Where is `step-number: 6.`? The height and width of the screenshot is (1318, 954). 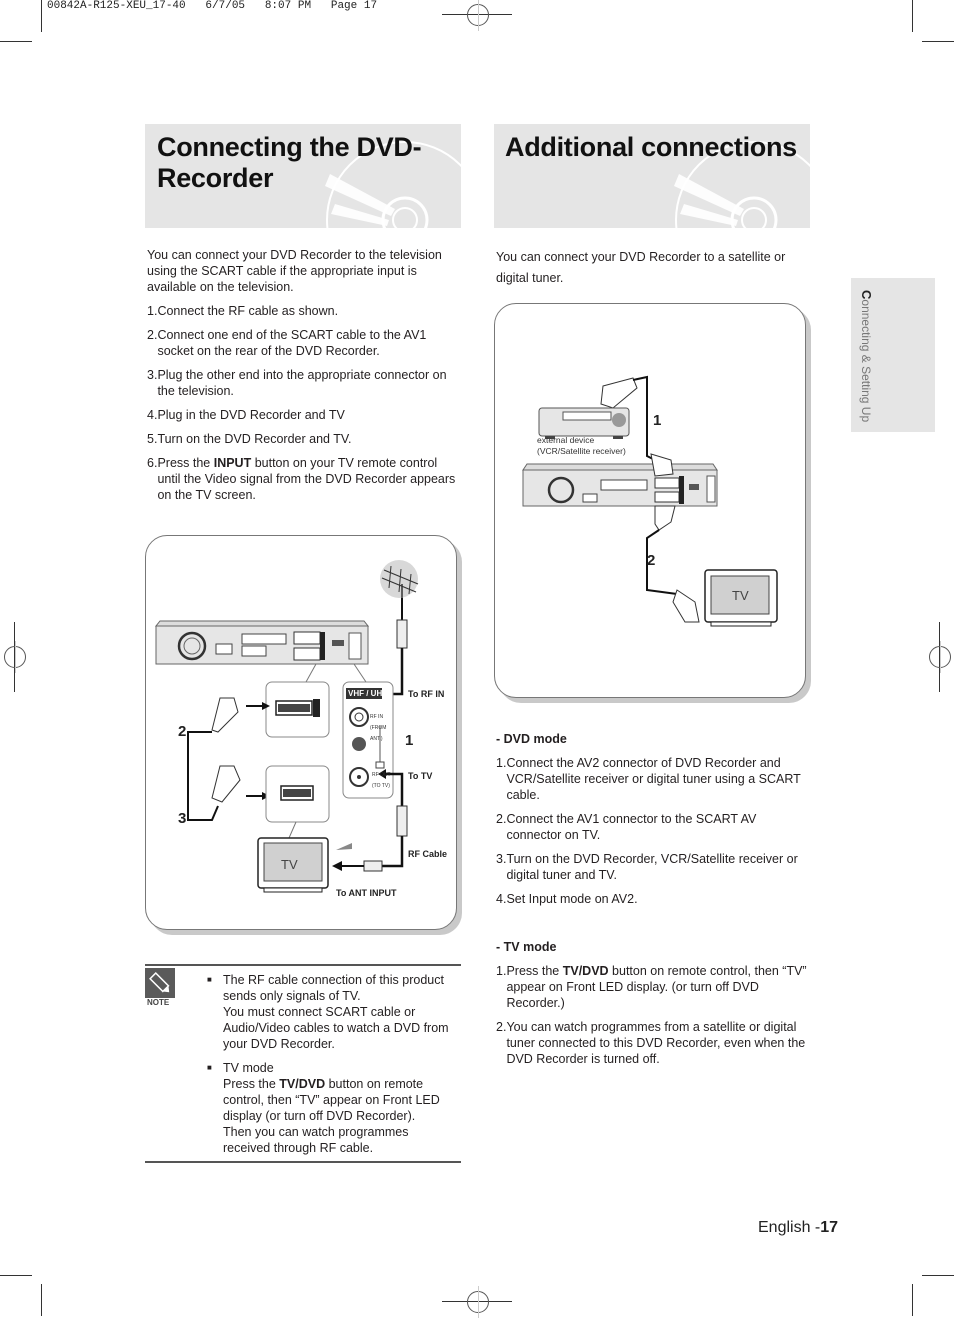 step-number: 6. is located at coordinates (152, 463).